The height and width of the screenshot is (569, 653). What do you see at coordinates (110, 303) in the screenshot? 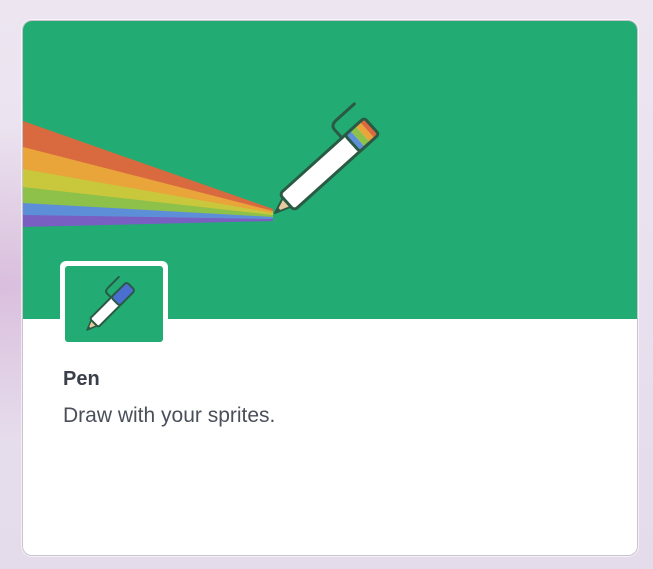
I see `pen-icon` at bounding box center [110, 303].